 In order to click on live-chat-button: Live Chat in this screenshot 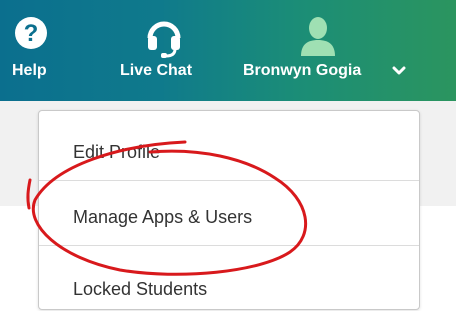, I will do `click(166, 50)`.